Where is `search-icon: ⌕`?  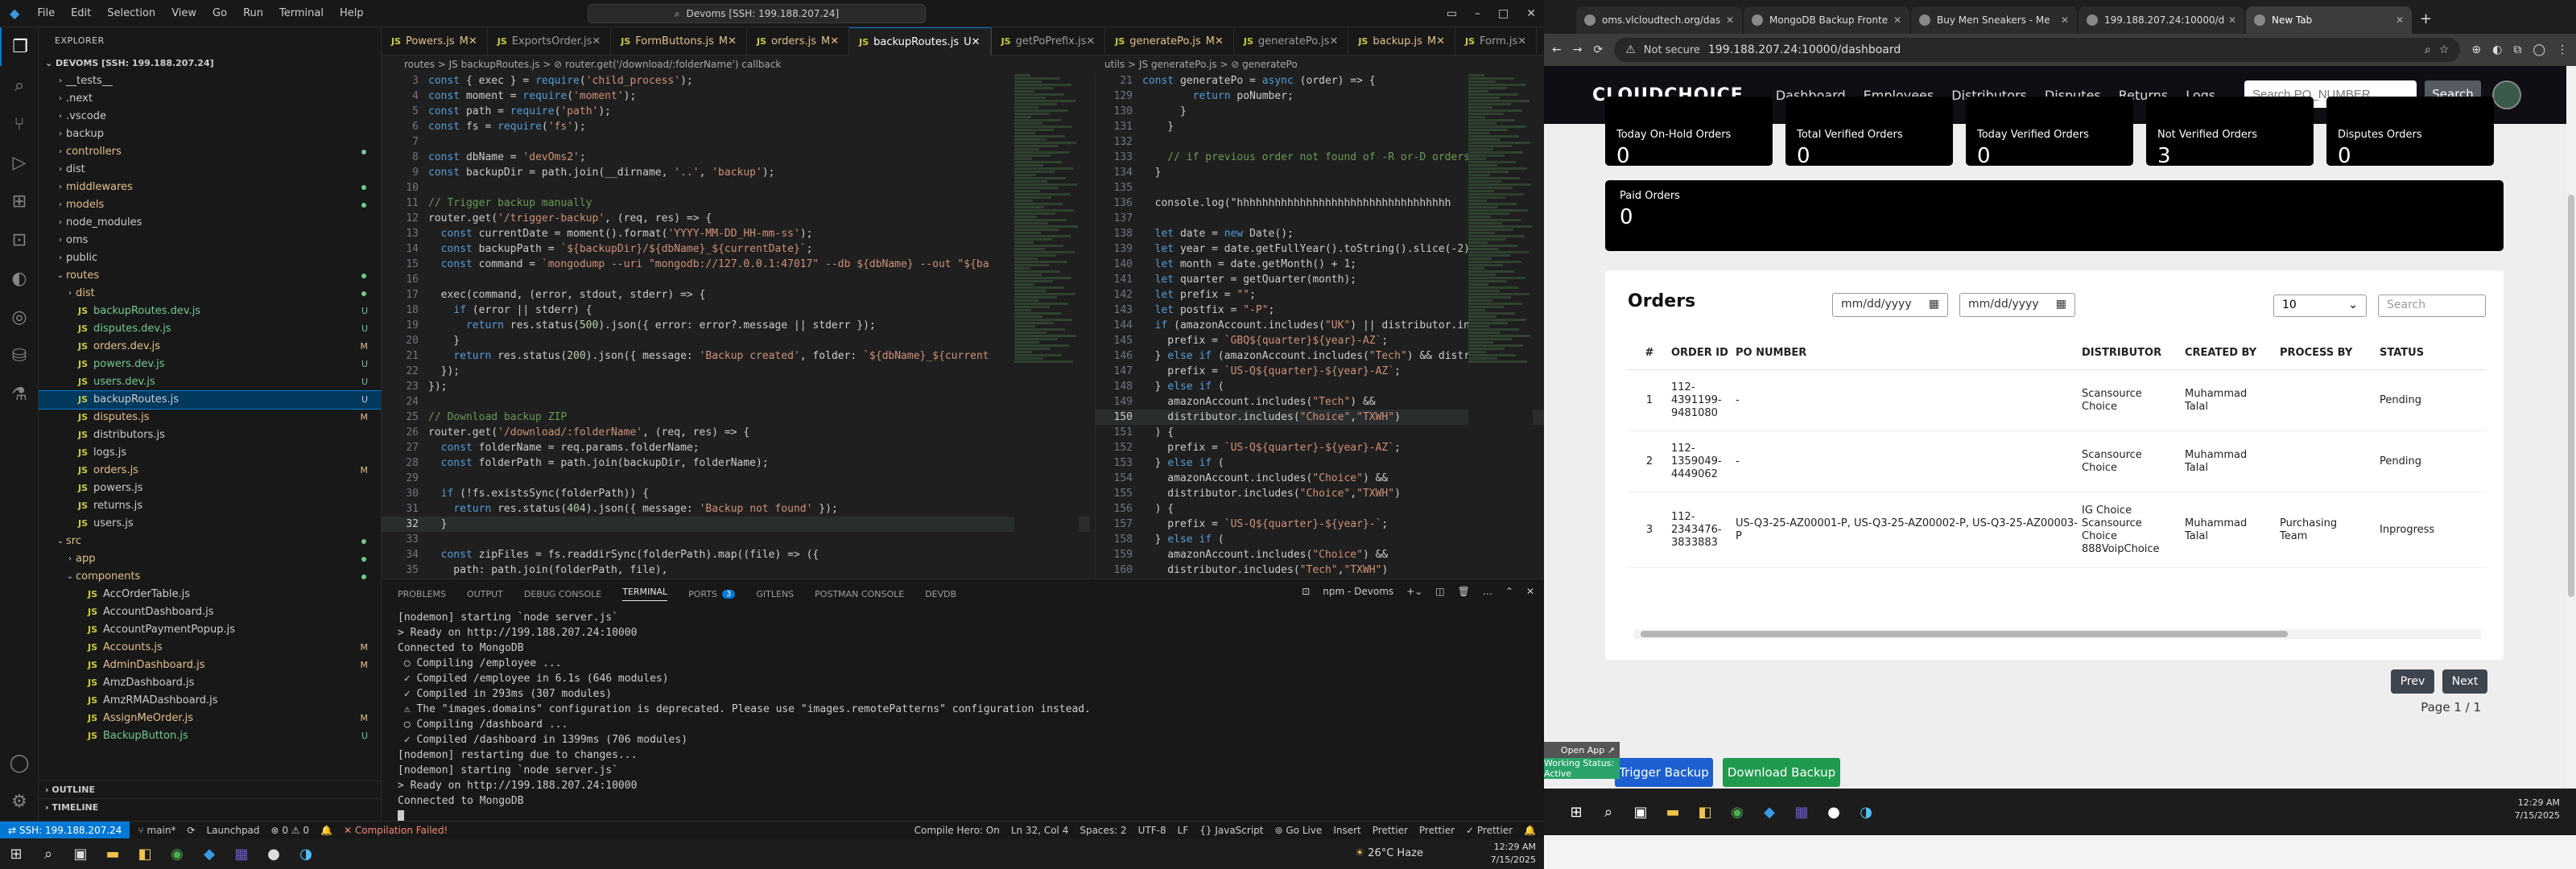
search-icon: ⌕ is located at coordinates (1608, 812).